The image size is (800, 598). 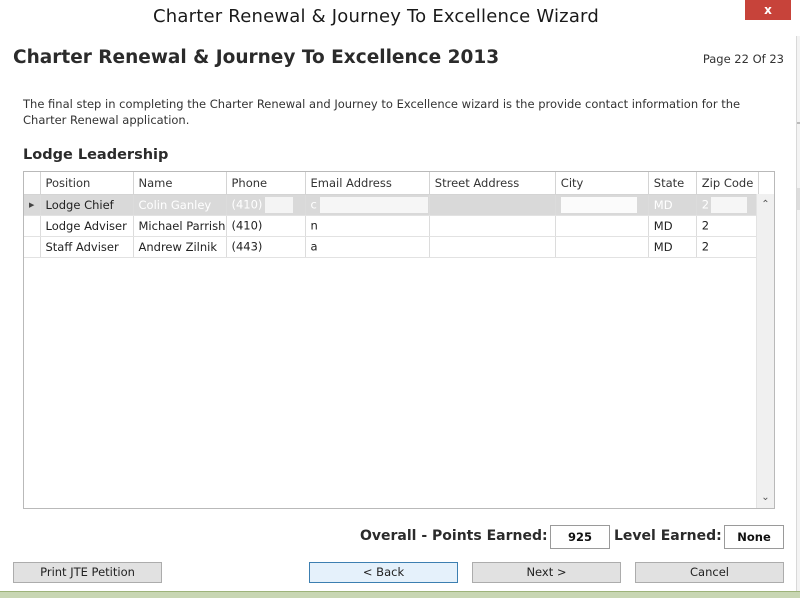 What do you see at coordinates (668, 536) in the screenshot?
I see `level-earned-label: Level Earned:` at bounding box center [668, 536].